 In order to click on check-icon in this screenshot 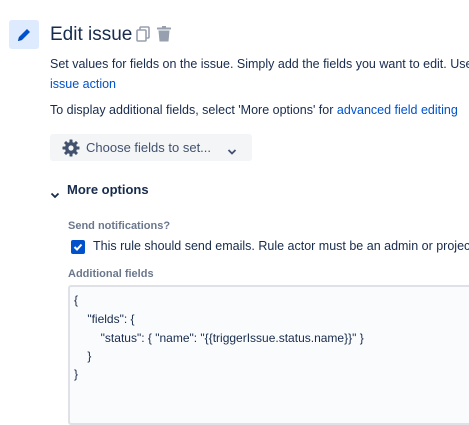, I will do `click(78, 247)`.